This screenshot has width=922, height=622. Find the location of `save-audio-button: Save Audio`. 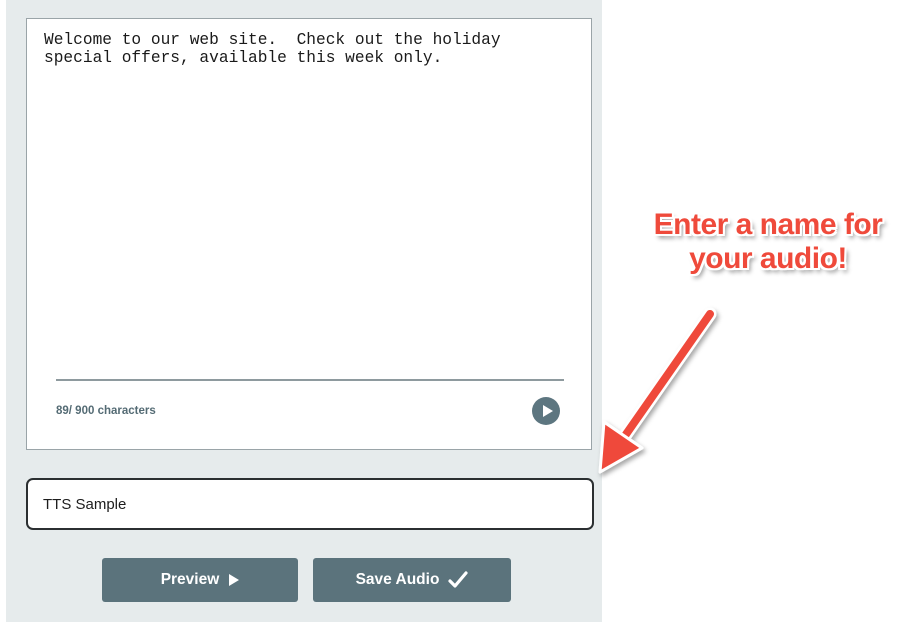

save-audio-button: Save Audio is located at coordinates (412, 580).